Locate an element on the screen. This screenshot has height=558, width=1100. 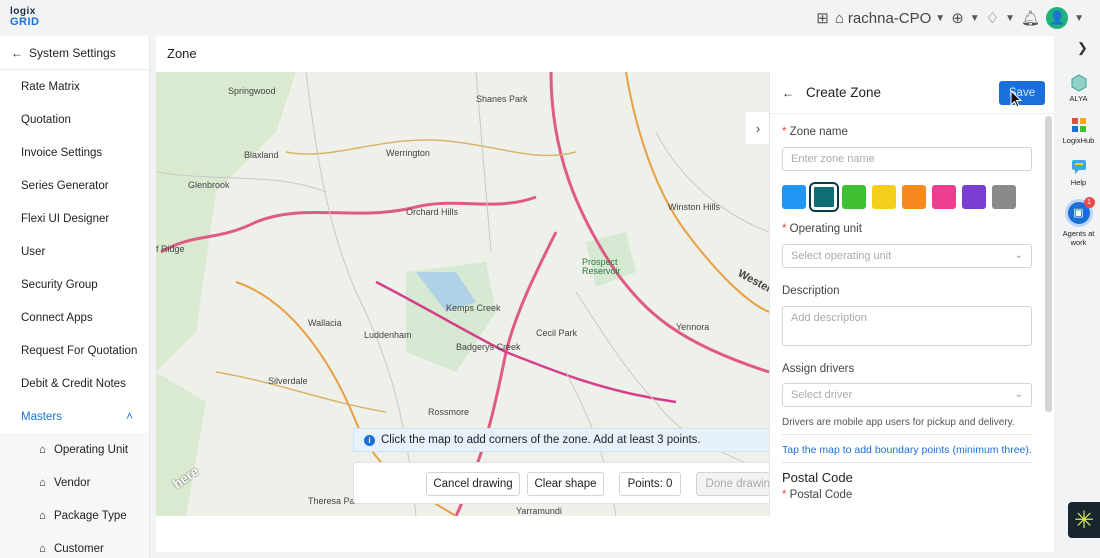
color-swatch-teal is located at coordinates (824, 197).